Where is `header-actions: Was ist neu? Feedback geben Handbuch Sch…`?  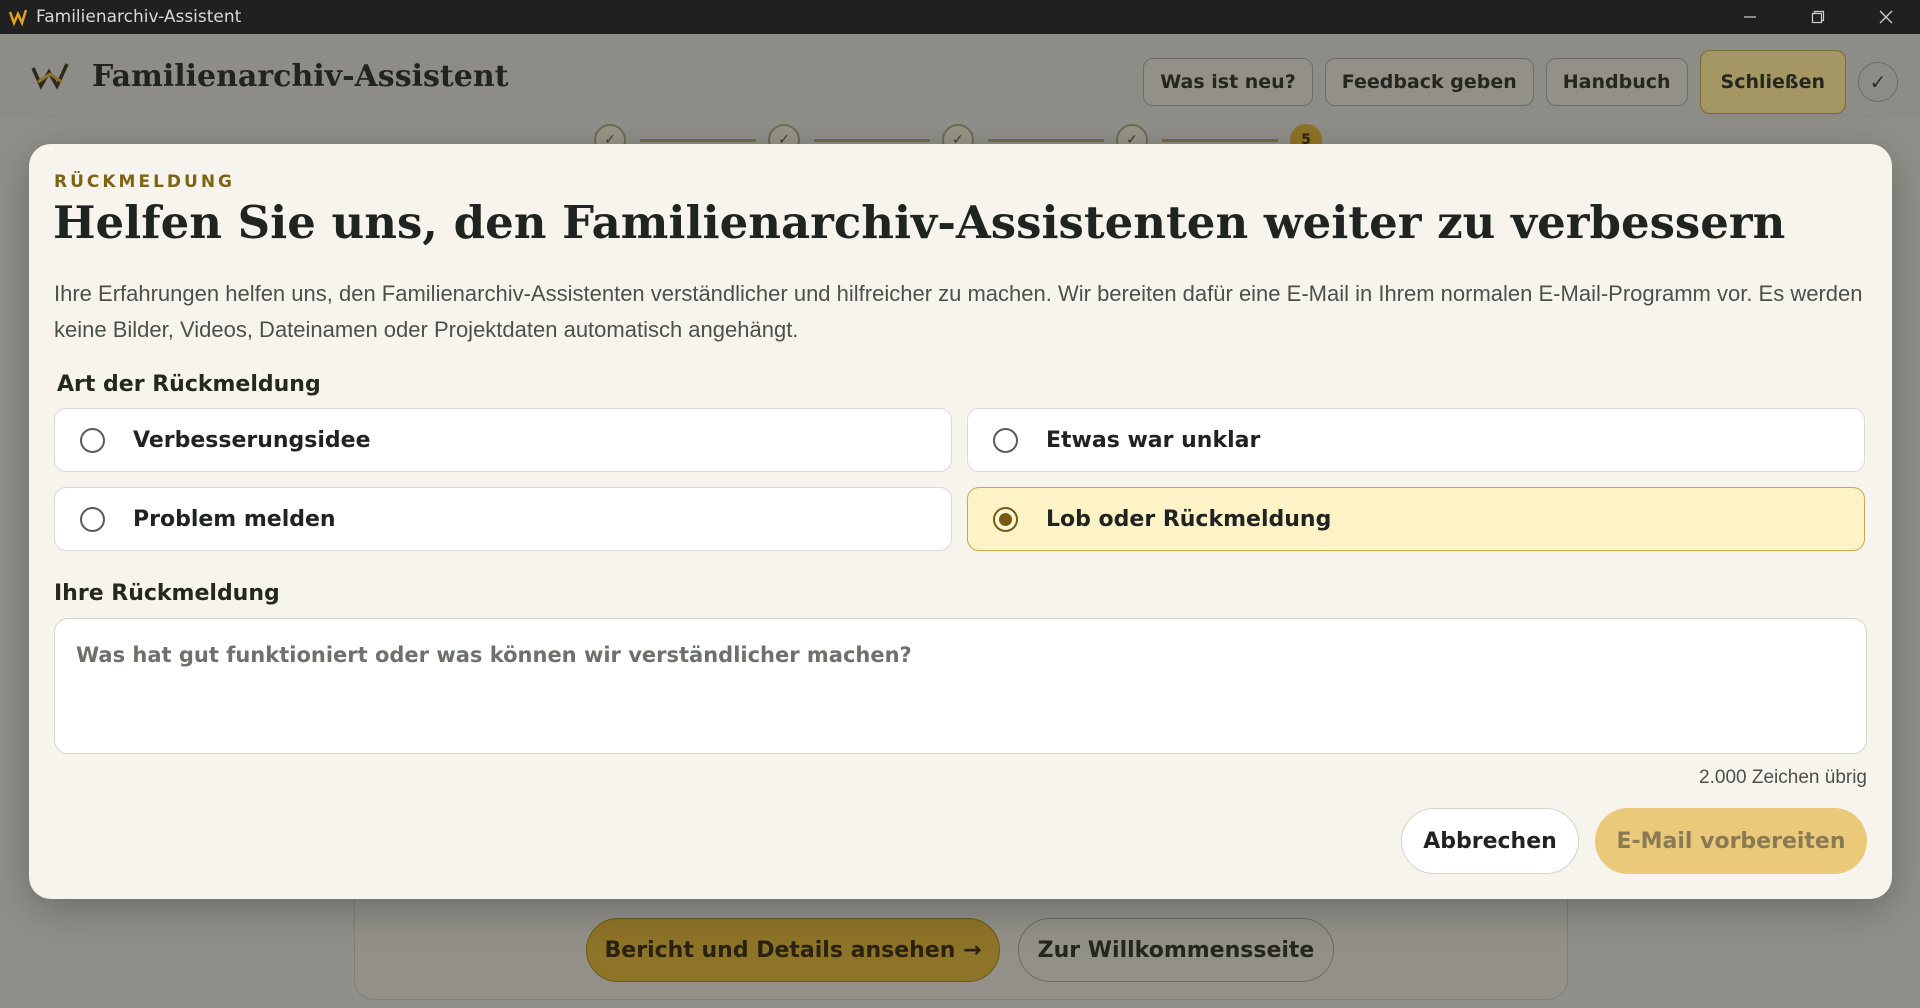
header-actions: Was ist neu? Feedback geben Handbuch Sch… is located at coordinates (1520, 82).